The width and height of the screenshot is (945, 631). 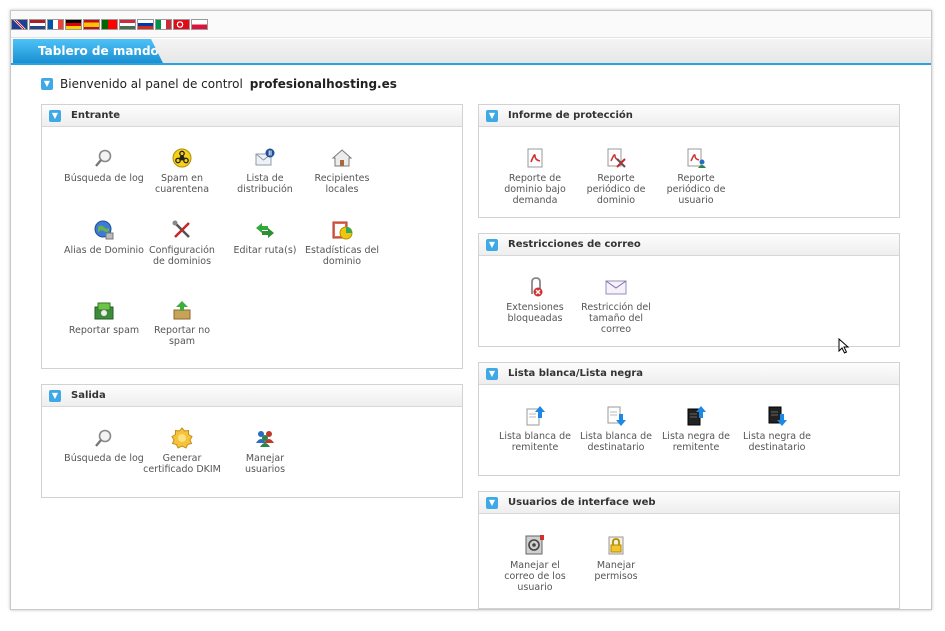 What do you see at coordinates (574, 244) in the screenshot?
I see `panel-title: Restricciones de correo` at bounding box center [574, 244].